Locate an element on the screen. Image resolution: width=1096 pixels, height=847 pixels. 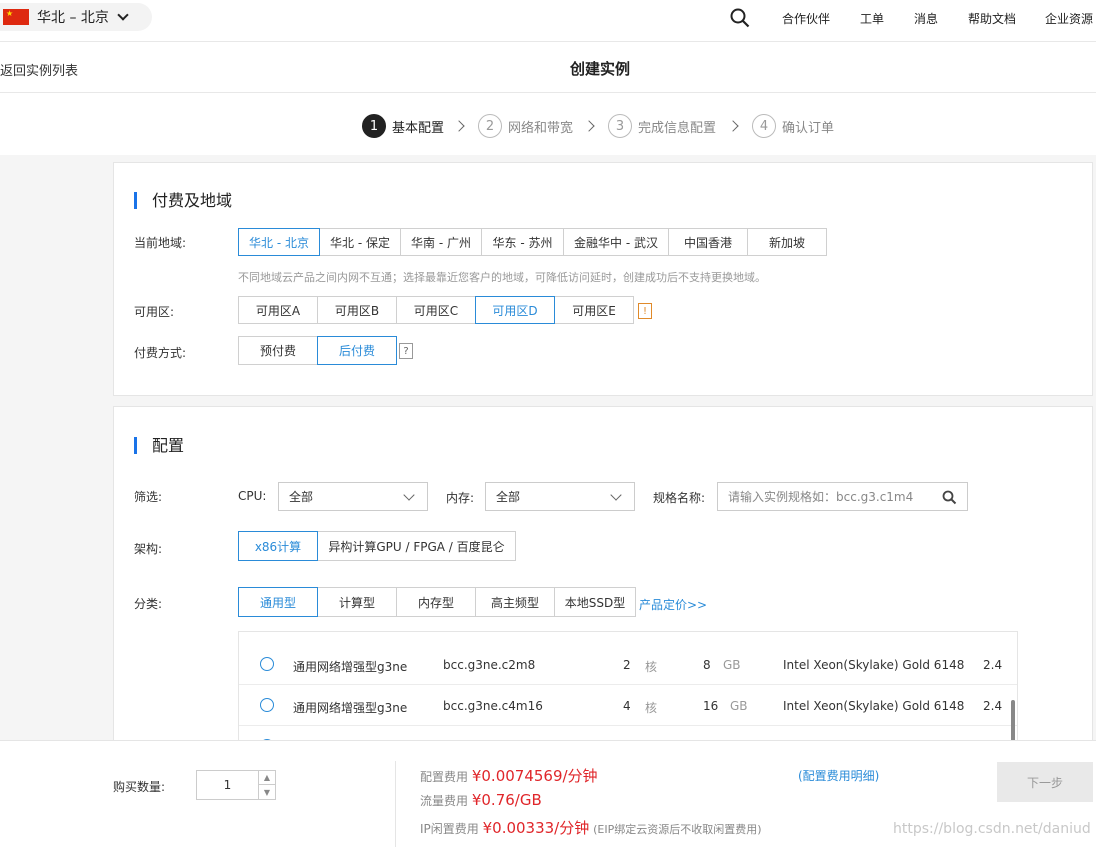
region-tab-hongkong: 中国香港 is located at coordinates (708, 242).